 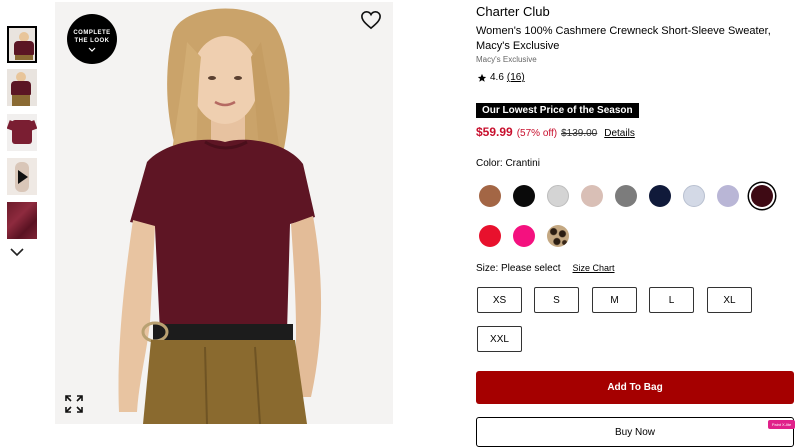 What do you see at coordinates (22, 87) in the screenshot?
I see `thumbnail-person-alt` at bounding box center [22, 87].